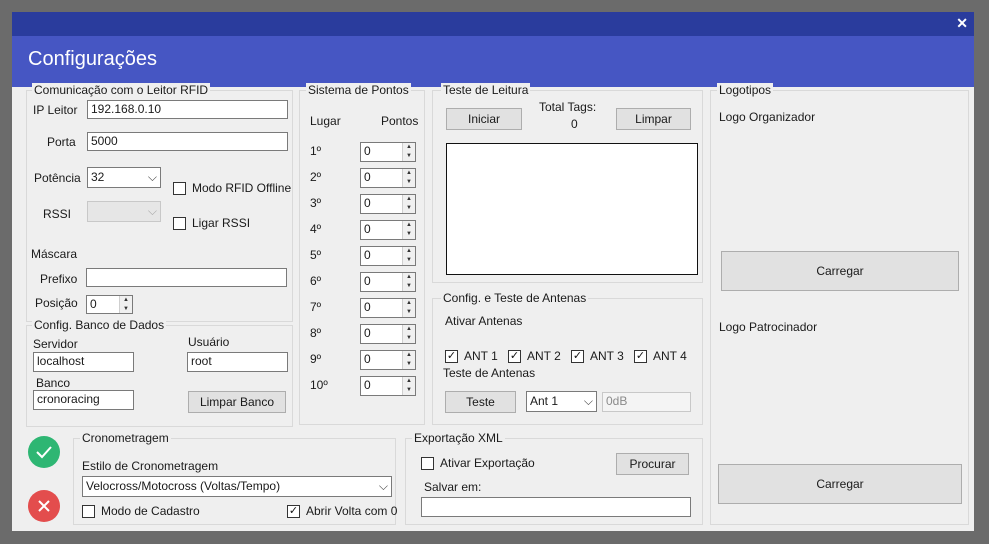 The height and width of the screenshot is (544, 989). I want to click on organizer-load-button: Carregar, so click(840, 271).